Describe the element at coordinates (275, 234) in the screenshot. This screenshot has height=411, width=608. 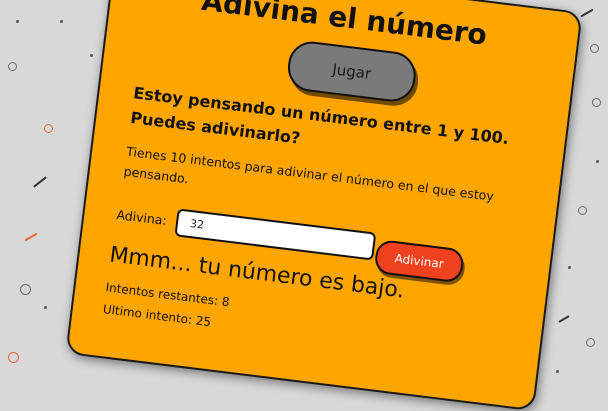
I see `guess-input: 32` at that location.